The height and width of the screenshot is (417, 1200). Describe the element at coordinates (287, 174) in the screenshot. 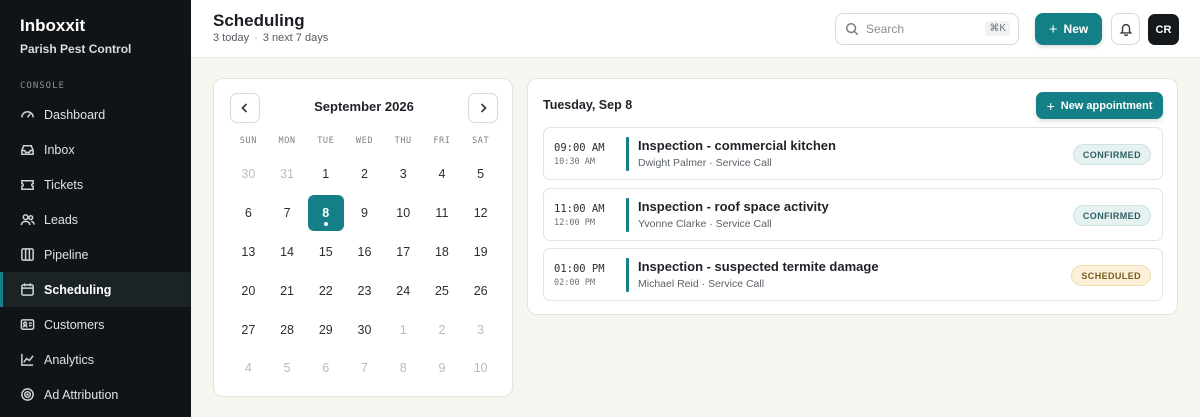

I see `calendar-day: 31` at that location.